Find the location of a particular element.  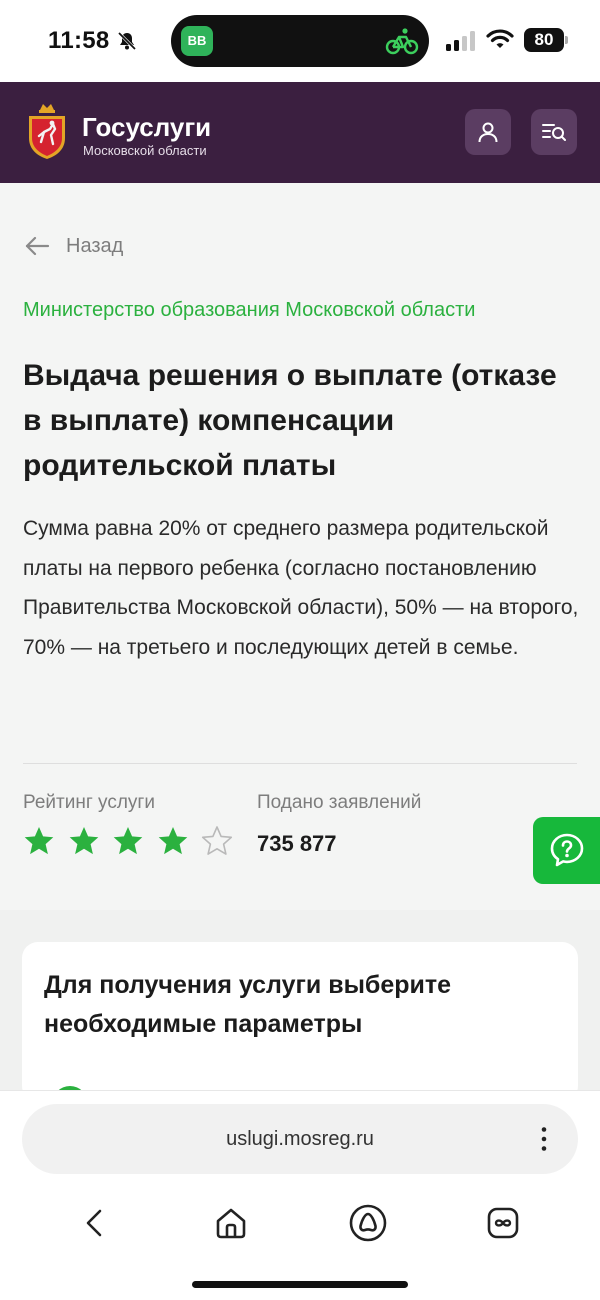

help-chat-button is located at coordinates (566, 850).